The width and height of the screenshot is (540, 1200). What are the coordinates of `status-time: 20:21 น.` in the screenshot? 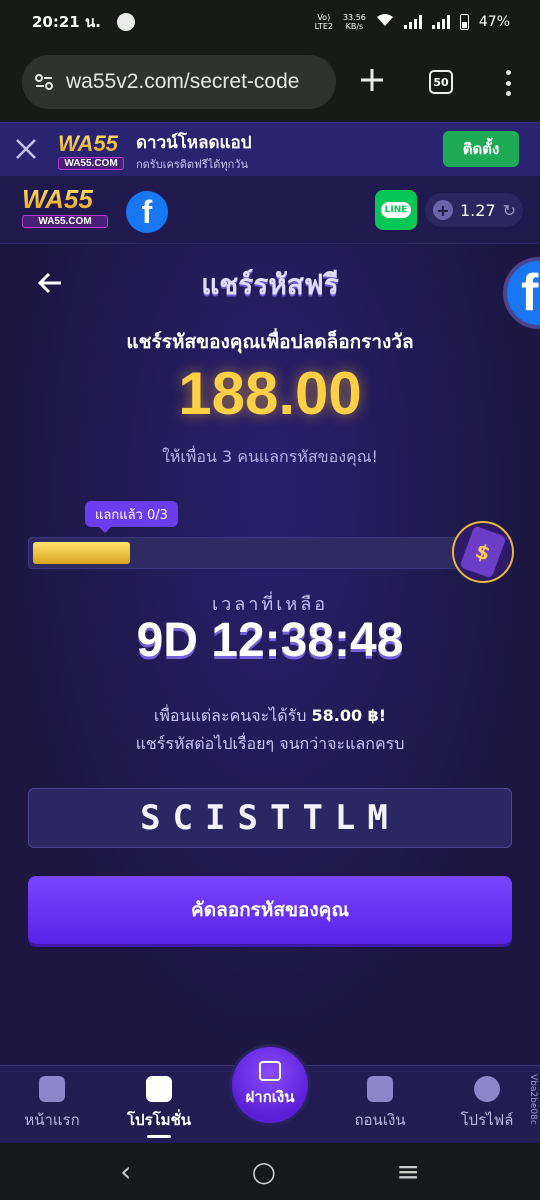 It's located at (66, 22).